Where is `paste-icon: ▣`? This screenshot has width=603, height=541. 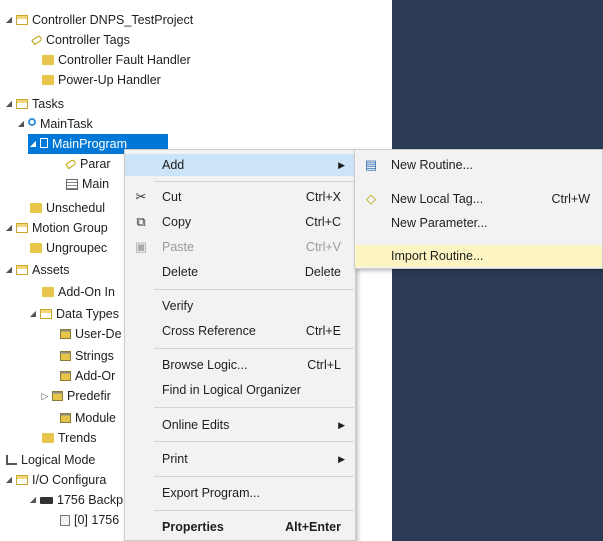
paste-icon: ▣ is located at coordinates (141, 246).